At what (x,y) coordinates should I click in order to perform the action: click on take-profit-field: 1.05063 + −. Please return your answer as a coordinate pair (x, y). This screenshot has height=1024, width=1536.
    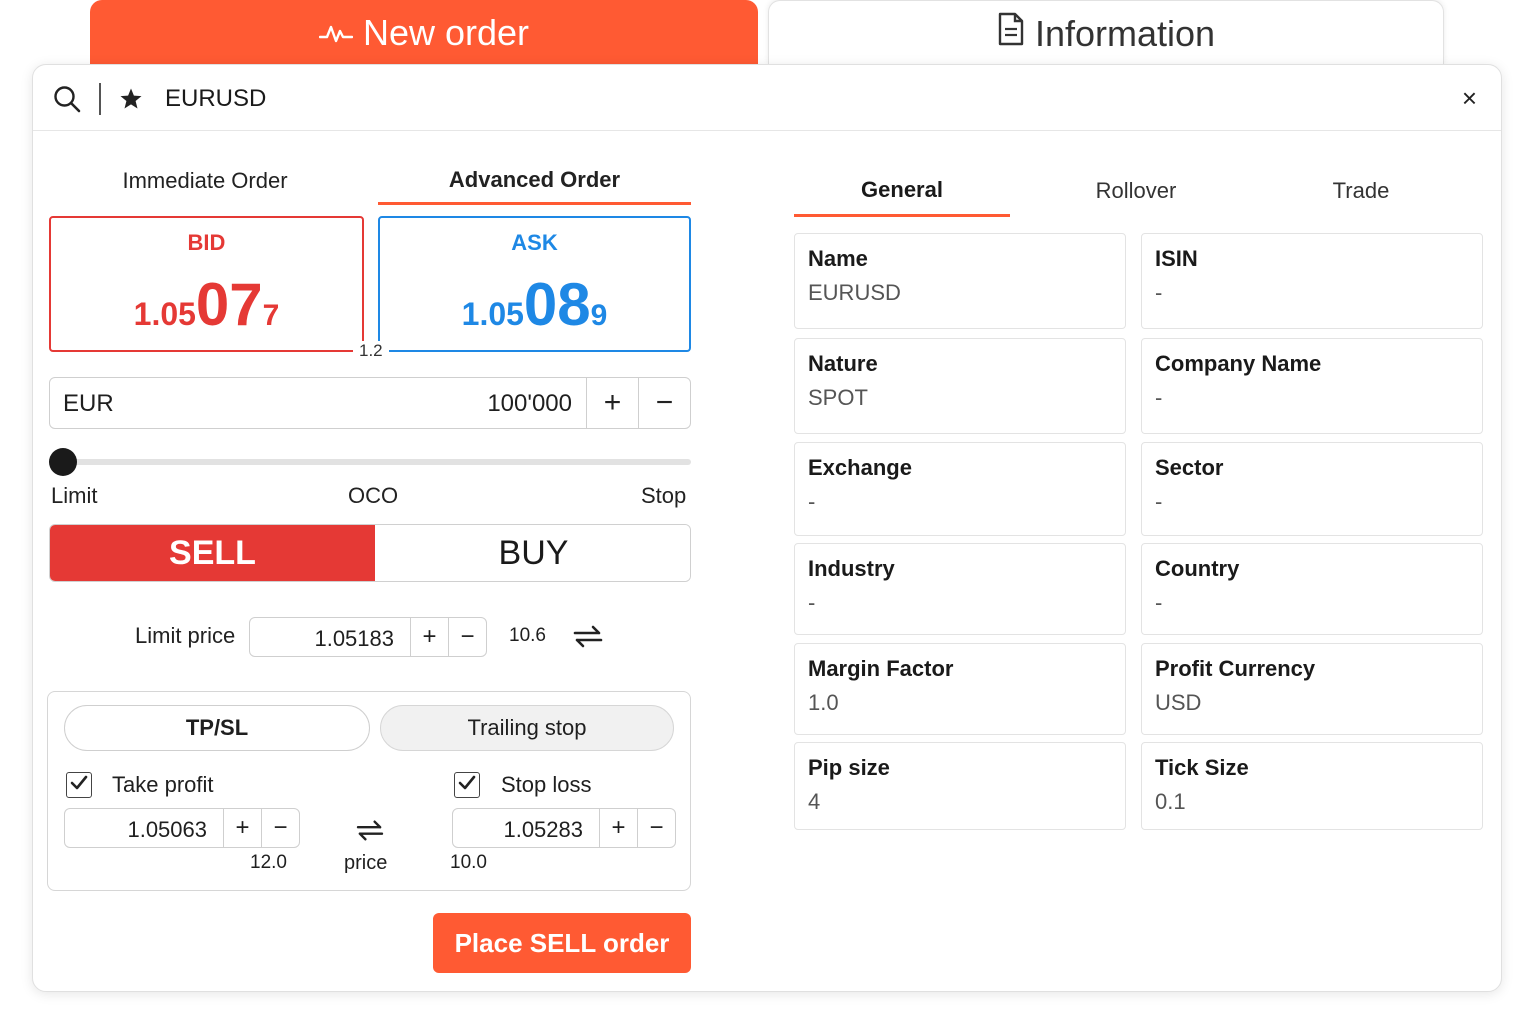
    Looking at the image, I should click on (182, 828).